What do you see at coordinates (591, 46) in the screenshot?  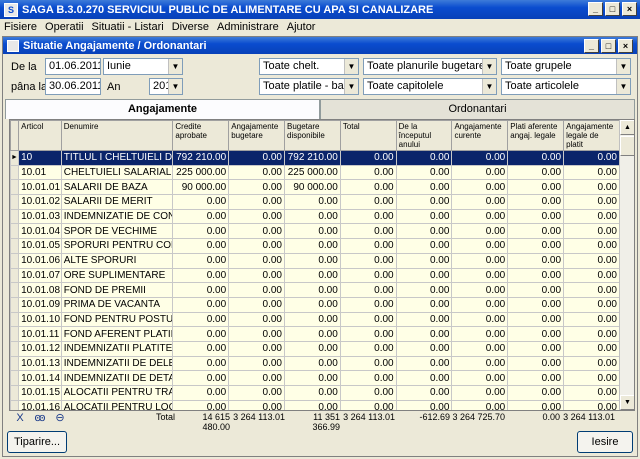 I see `window-minimize-button: _` at bounding box center [591, 46].